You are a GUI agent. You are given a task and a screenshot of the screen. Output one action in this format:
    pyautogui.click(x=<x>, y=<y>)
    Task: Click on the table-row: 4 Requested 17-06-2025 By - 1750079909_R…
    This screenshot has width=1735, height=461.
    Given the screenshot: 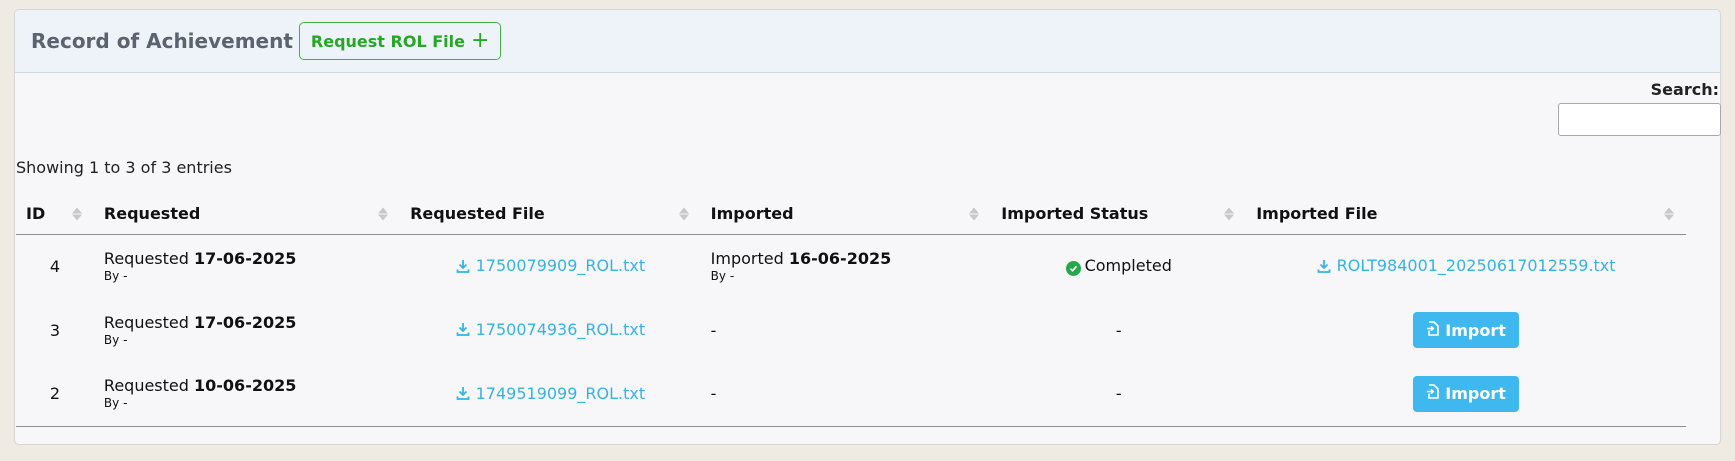 What is the action you would take?
    pyautogui.click(x=851, y=266)
    